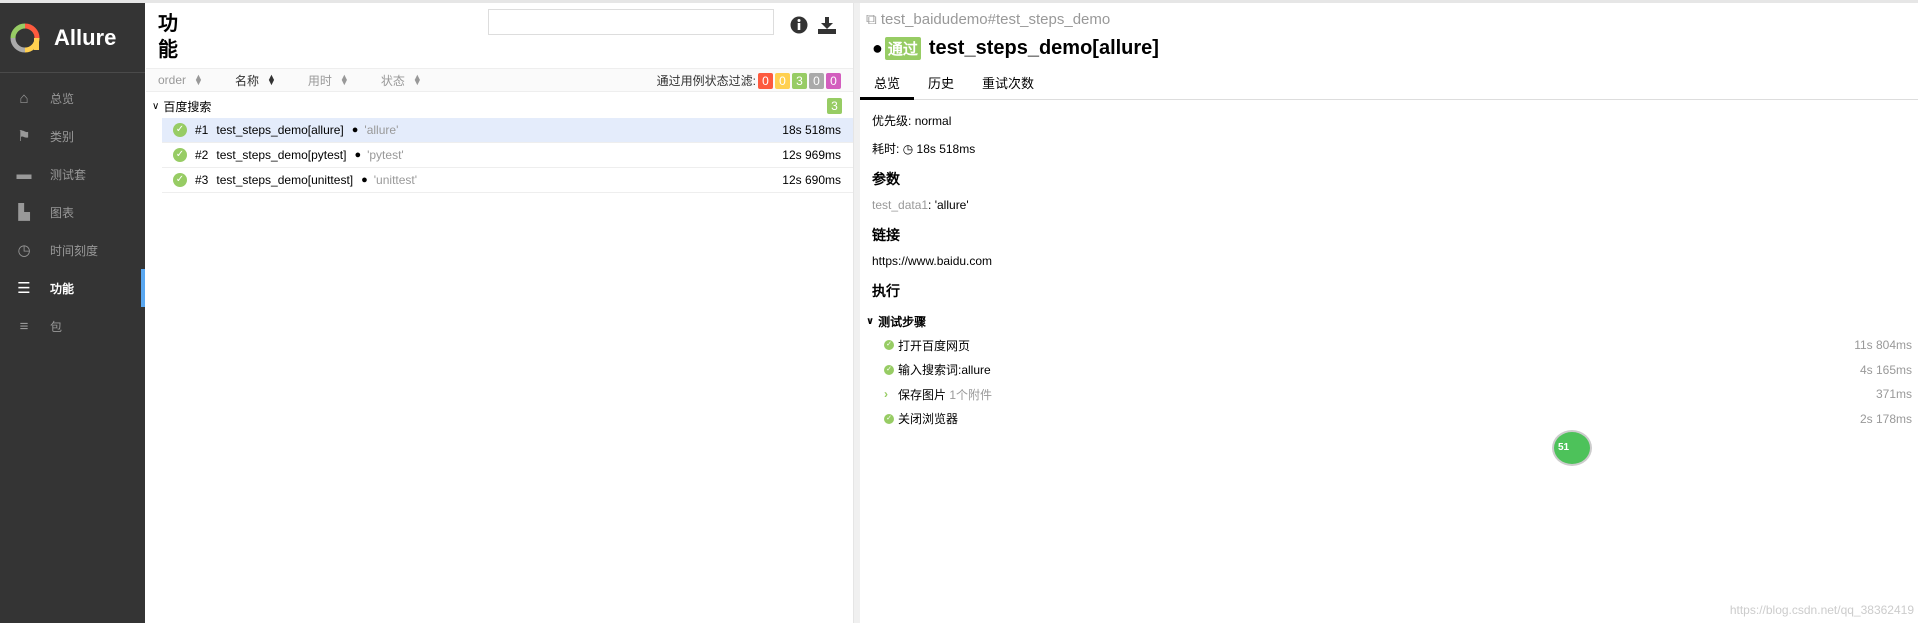 The width and height of the screenshot is (1918, 623). What do you see at coordinates (385, 155) in the screenshot?
I see `row-param: 'pytest'` at bounding box center [385, 155].